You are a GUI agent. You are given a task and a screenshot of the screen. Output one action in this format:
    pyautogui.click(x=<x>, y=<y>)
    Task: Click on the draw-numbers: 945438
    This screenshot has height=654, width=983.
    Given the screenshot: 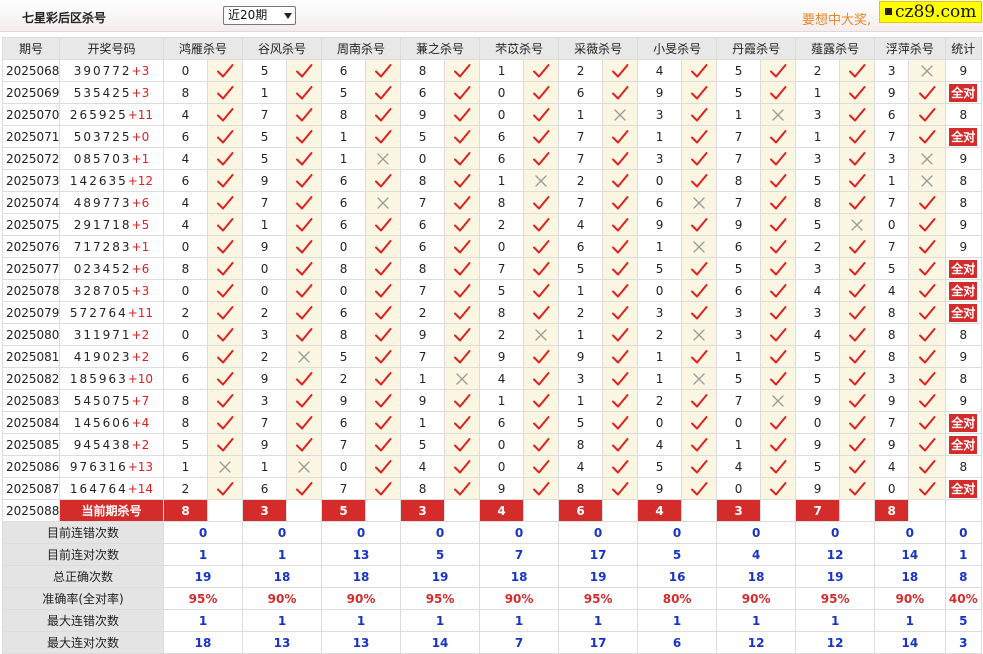 What is the action you would take?
    pyautogui.click(x=102, y=444)
    